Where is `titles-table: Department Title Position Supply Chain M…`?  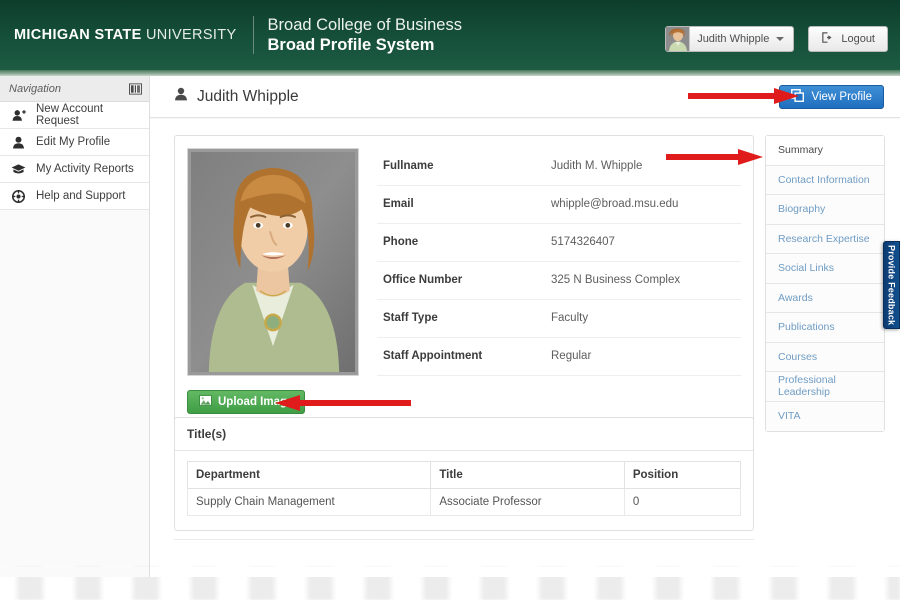 titles-table: Department Title Position Supply Chain M… is located at coordinates (464, 488).